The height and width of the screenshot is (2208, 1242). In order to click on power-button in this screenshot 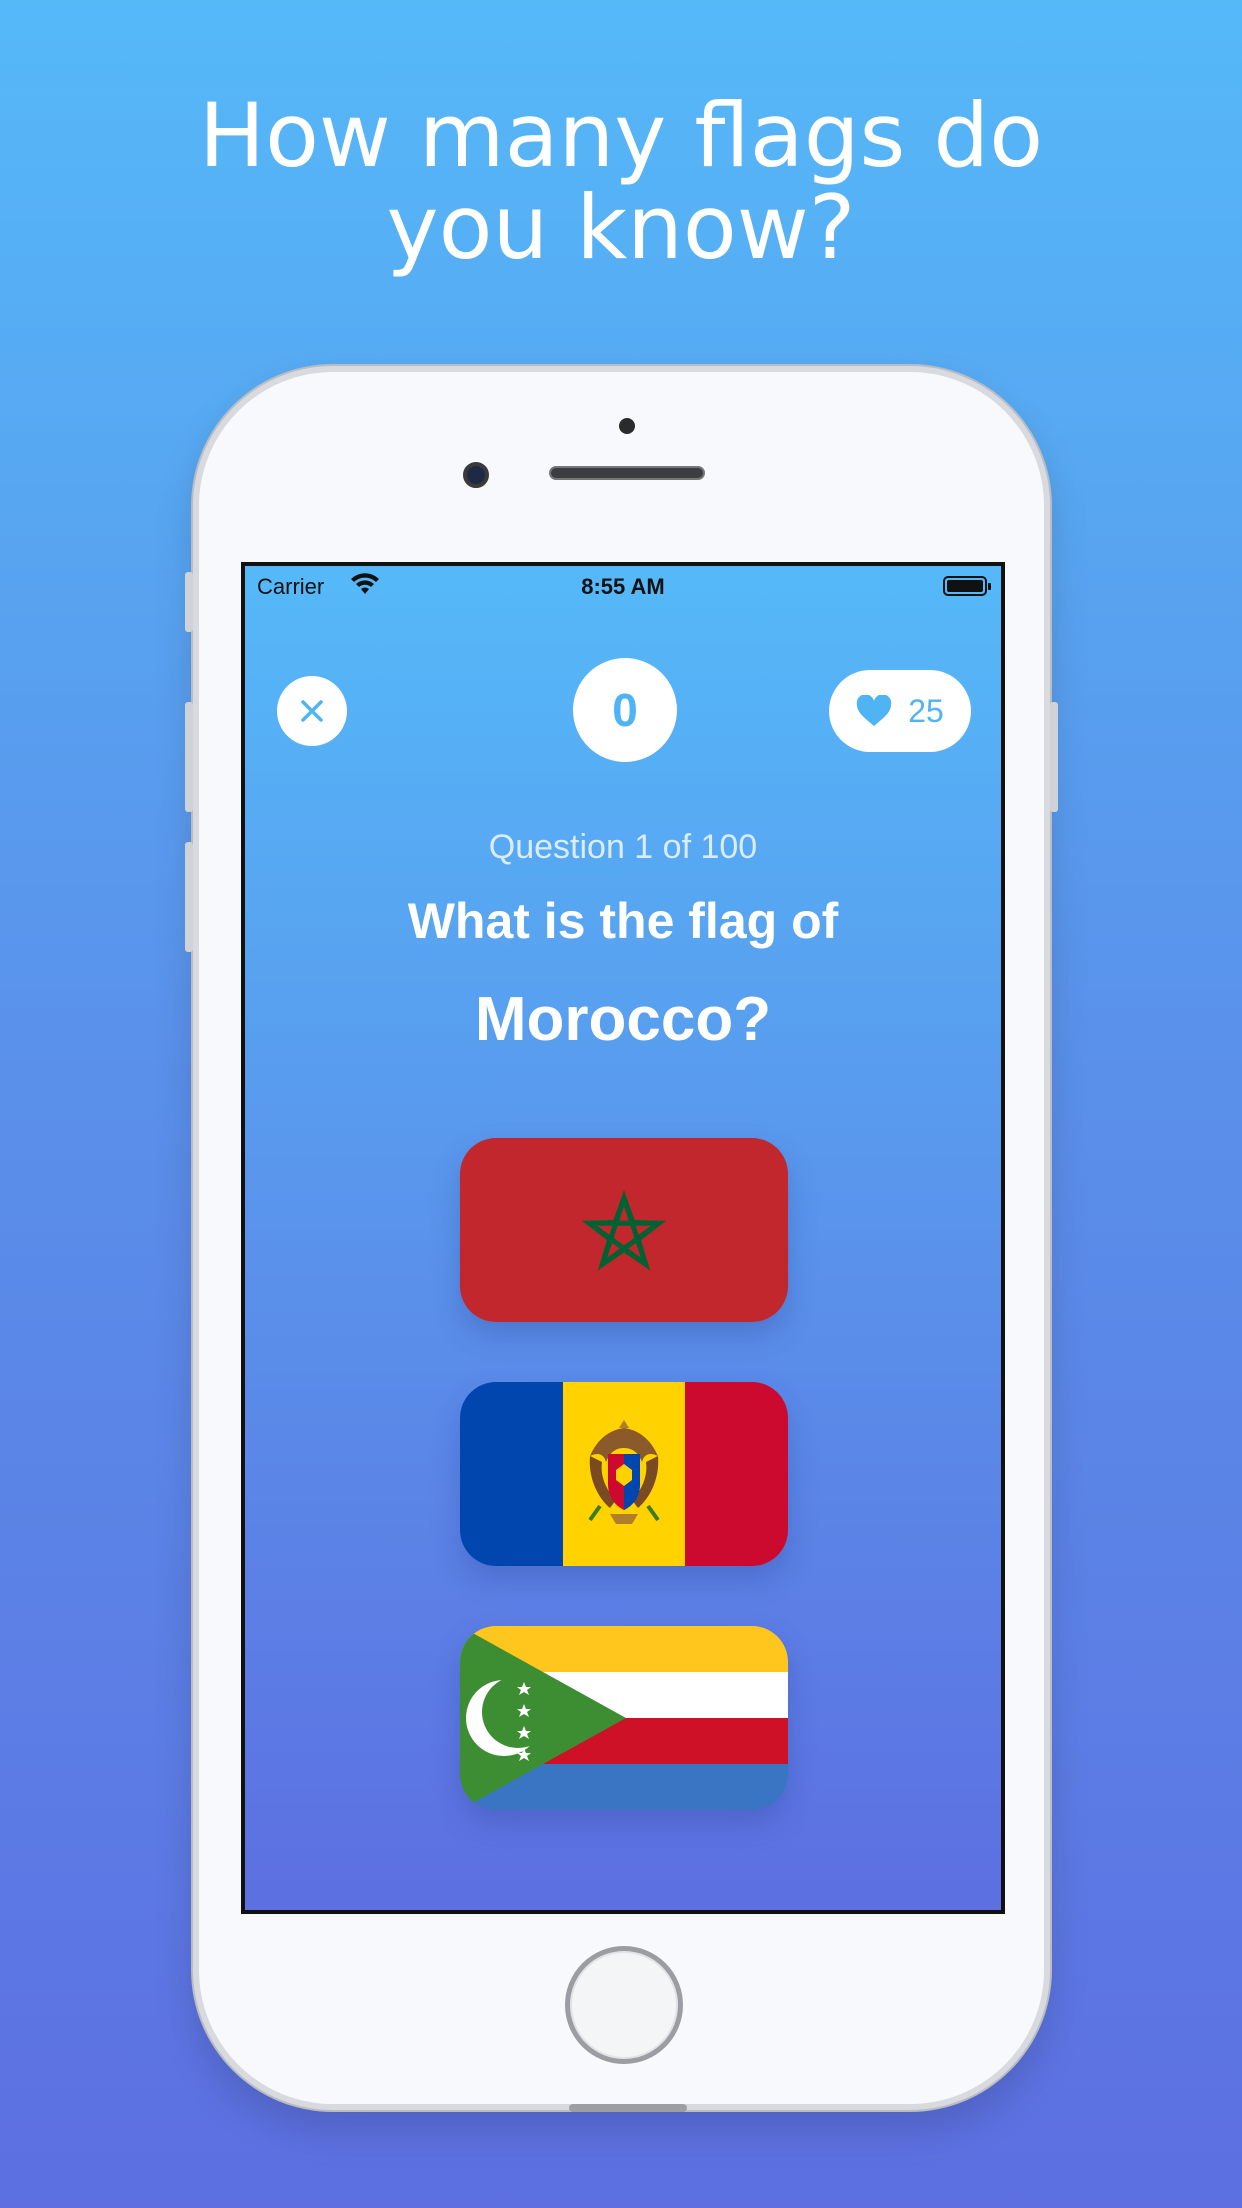, I will do `click(1054, 757)`.